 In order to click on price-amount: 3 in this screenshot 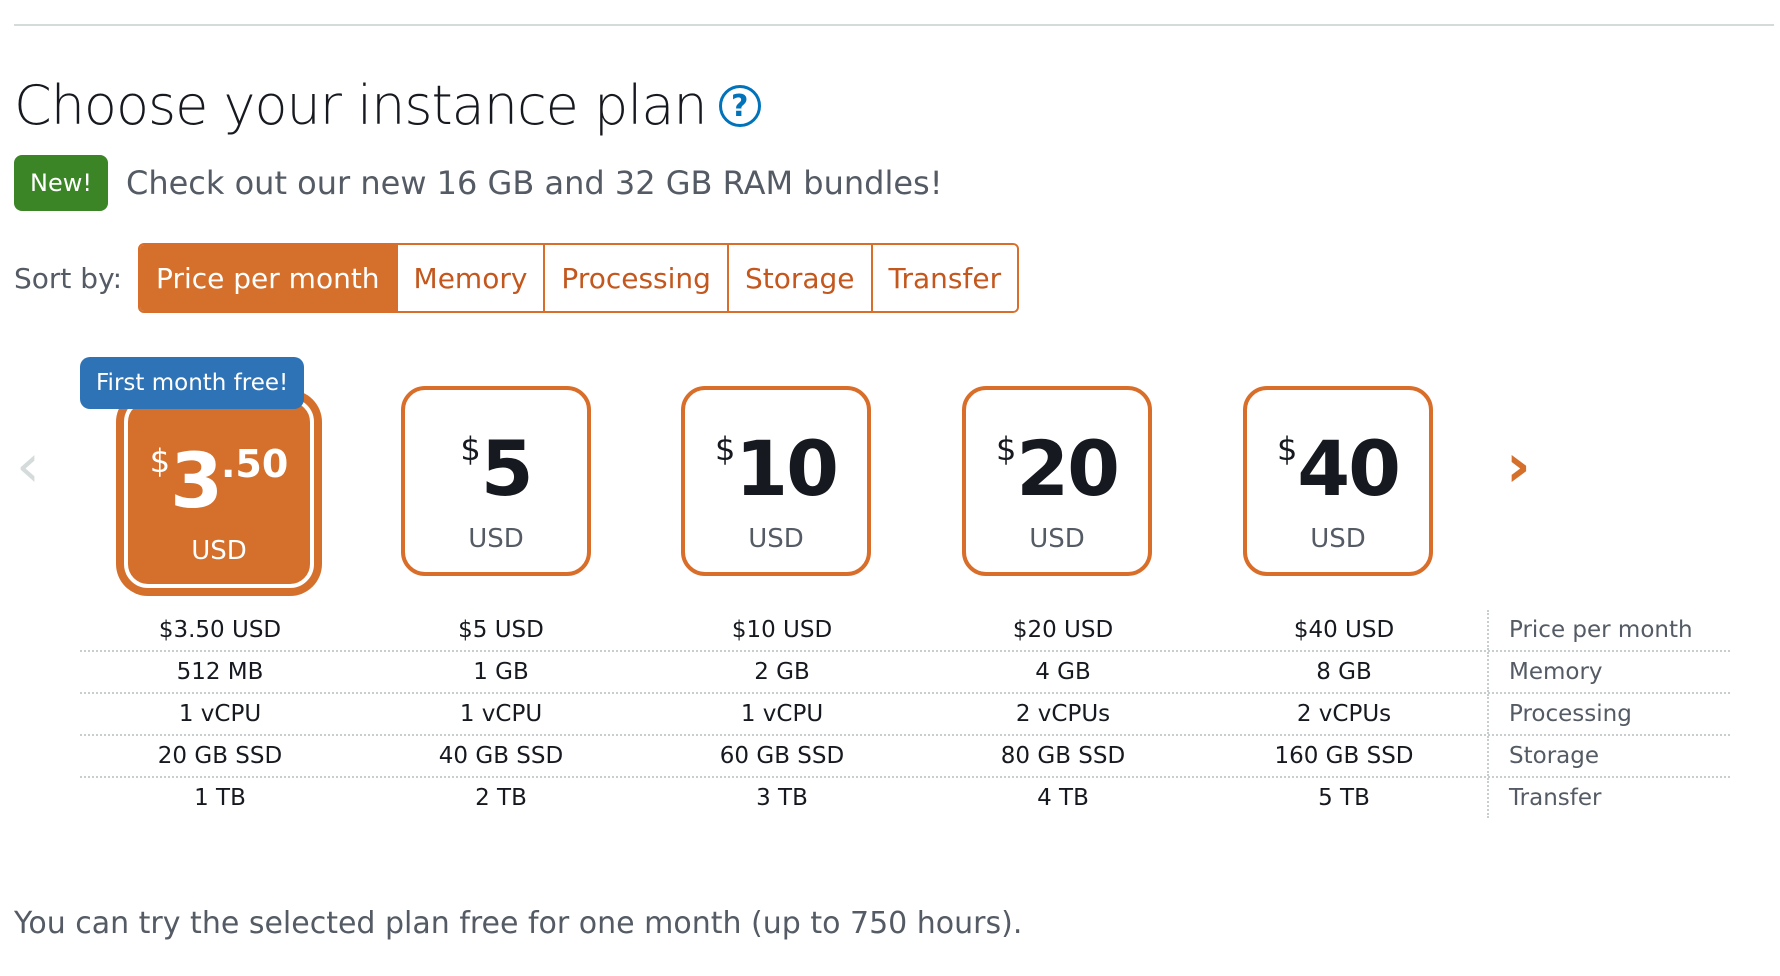, I will do `click(196, 480)`.